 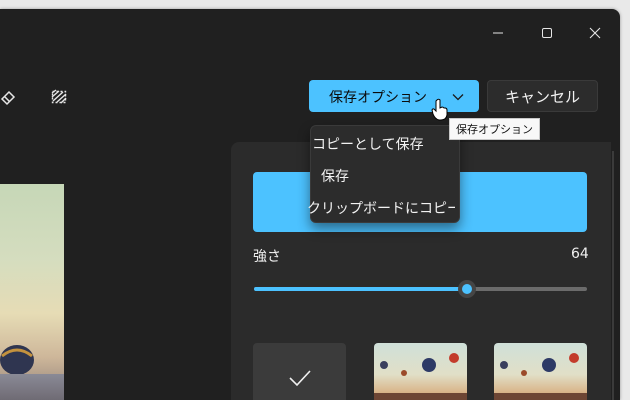 What do you see at coordinates (299, 378) in the screenshot?
I see `checkmark-icon` at bounding box center [299, 378].